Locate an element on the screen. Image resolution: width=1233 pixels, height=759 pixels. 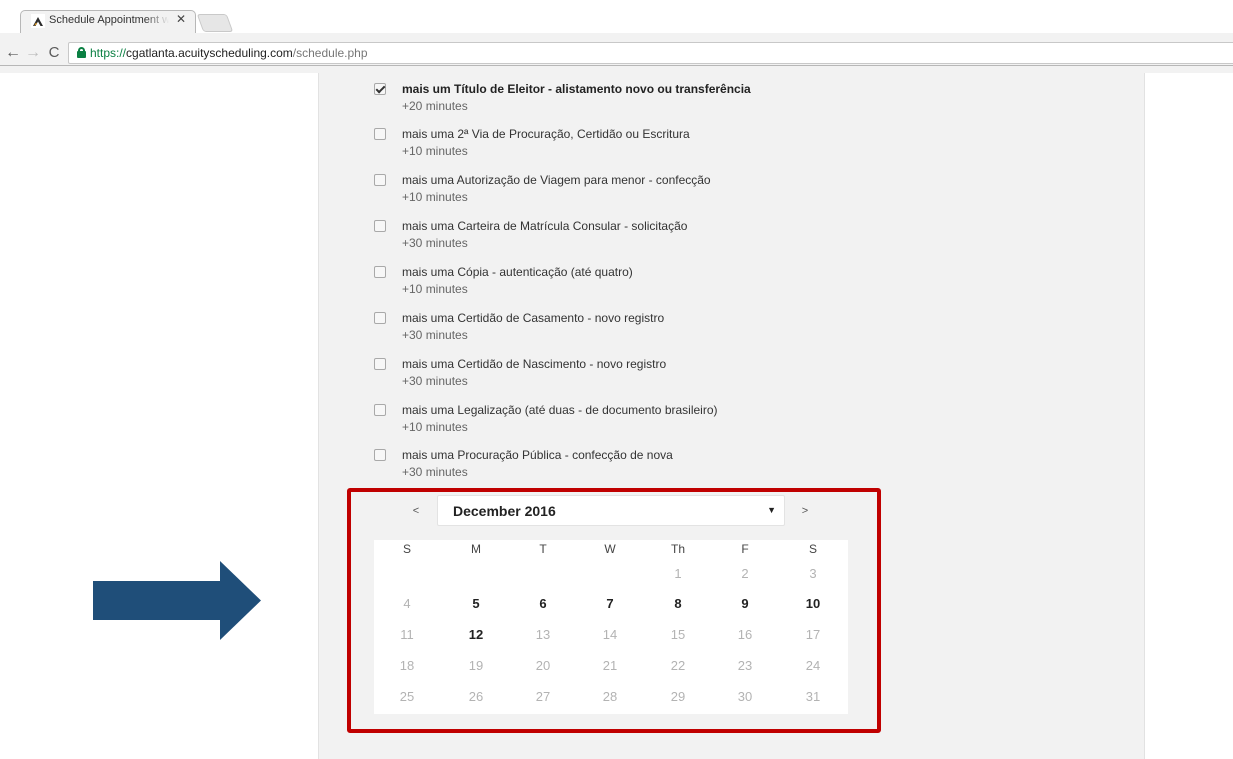
url-host: cgatlanta.acuityscheduling.com is located at coordinates (209, 53).